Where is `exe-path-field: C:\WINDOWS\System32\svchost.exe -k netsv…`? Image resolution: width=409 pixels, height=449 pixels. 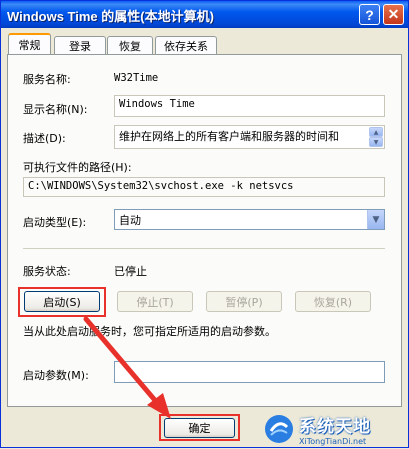 exe-path-field: C:\WINDOWS\System32\svchost.exe -k netsv… is located at coordinates (204, 187).